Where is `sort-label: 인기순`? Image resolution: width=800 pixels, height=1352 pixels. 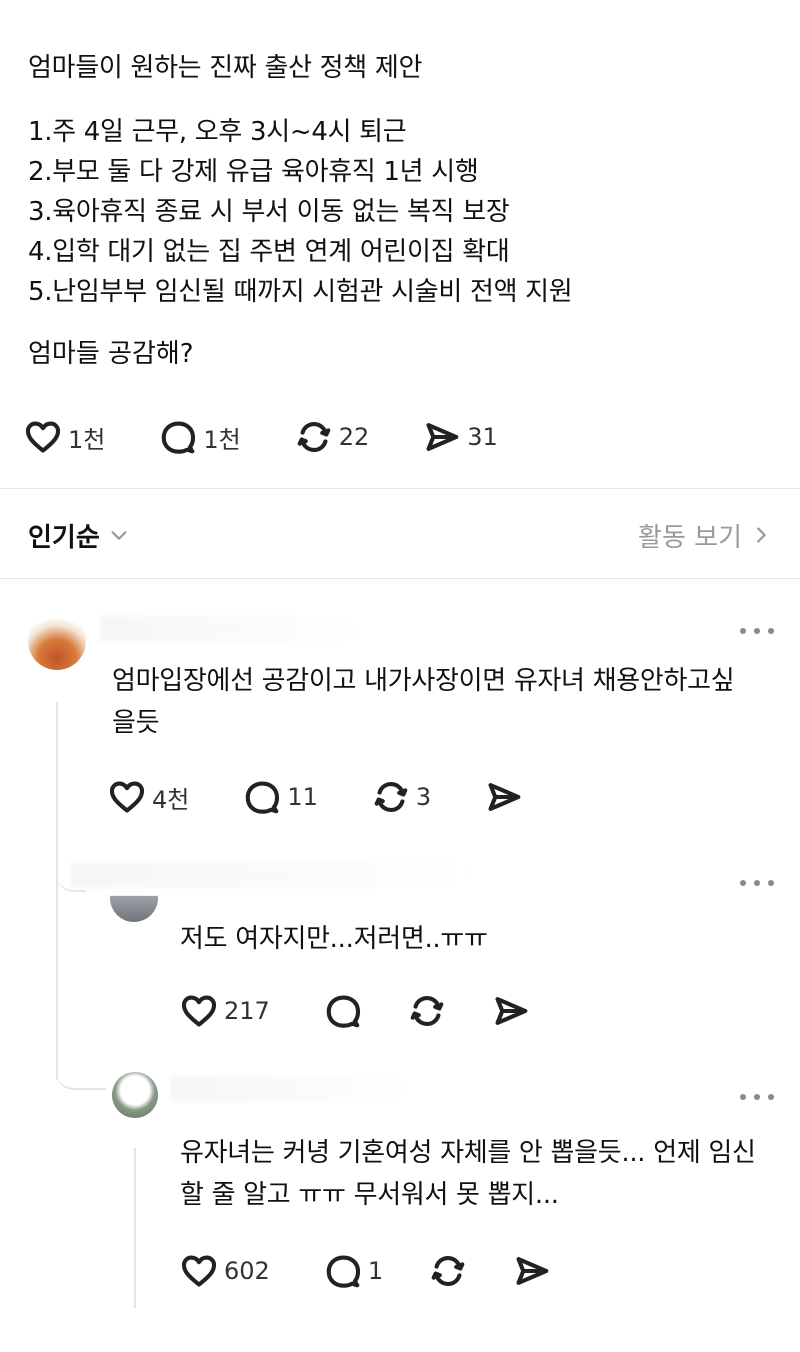
sort-label: 인기순 is located at coordinates (64, 537).